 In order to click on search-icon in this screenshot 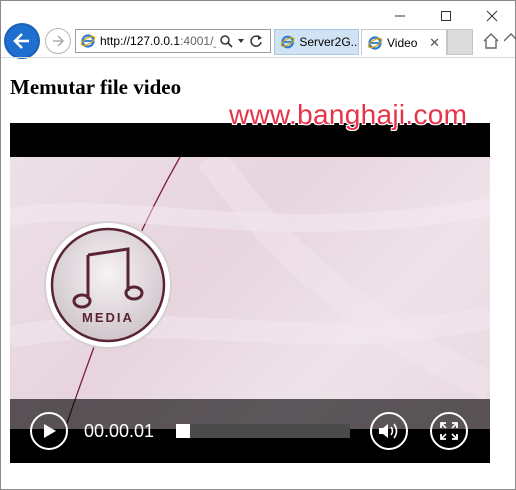, I will do `click(226, 41)`.